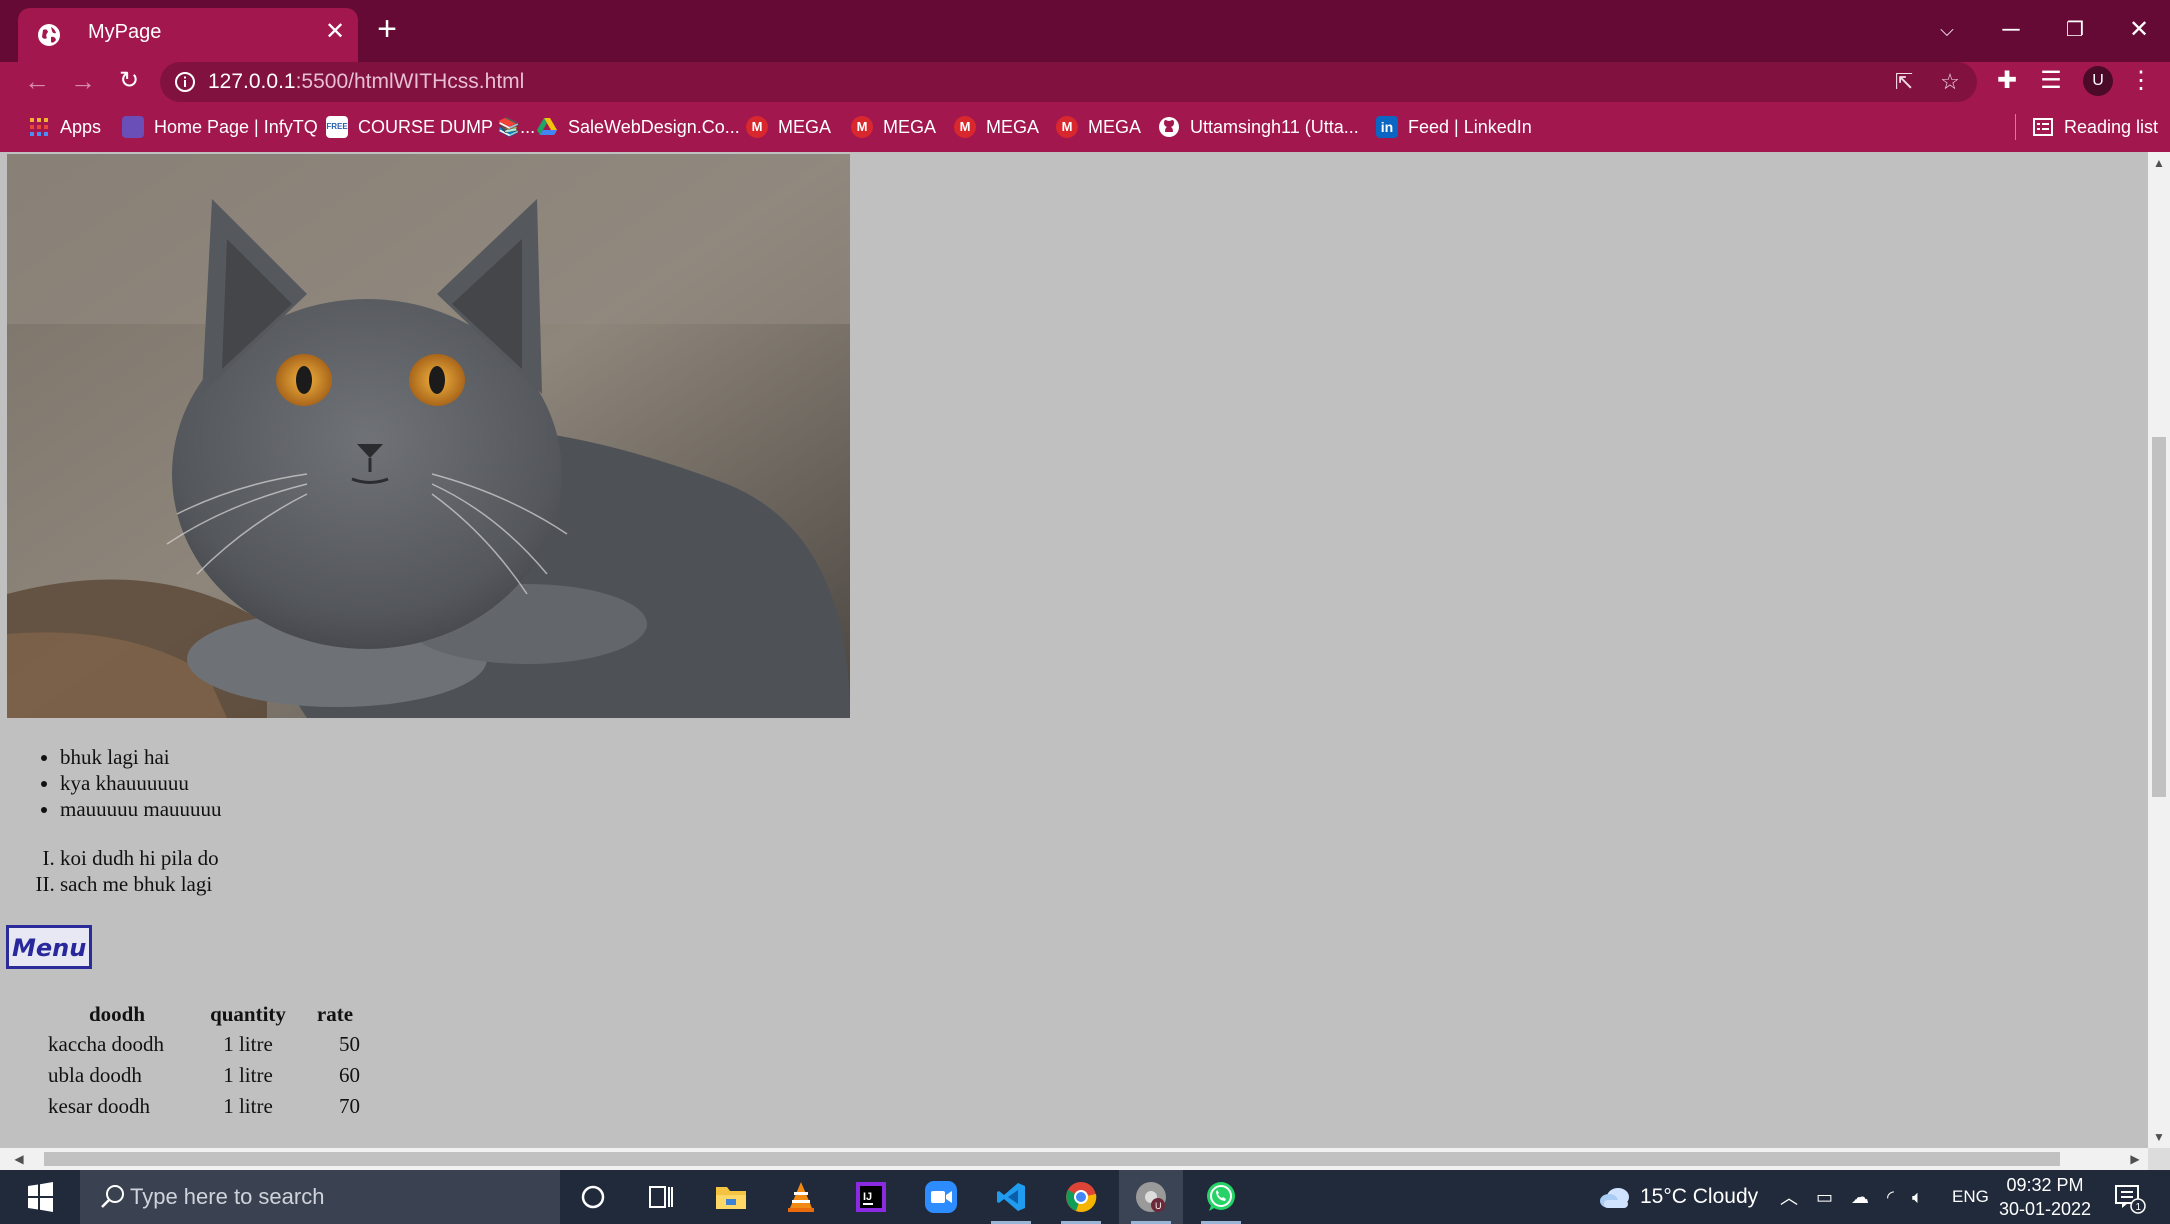 The width and height of the screenshot is (2170, 1224). What do you see at coordinates (99, 1106) in the screenshot?
I see `table-cell: kesar doodh` at bounding box center [99, 1106].